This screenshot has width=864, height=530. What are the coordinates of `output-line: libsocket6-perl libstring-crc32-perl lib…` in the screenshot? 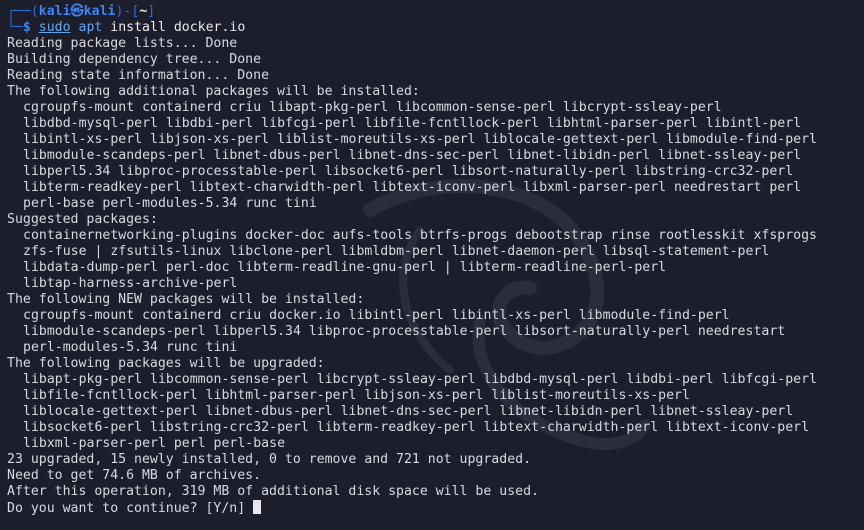 It's located at (416, 427).